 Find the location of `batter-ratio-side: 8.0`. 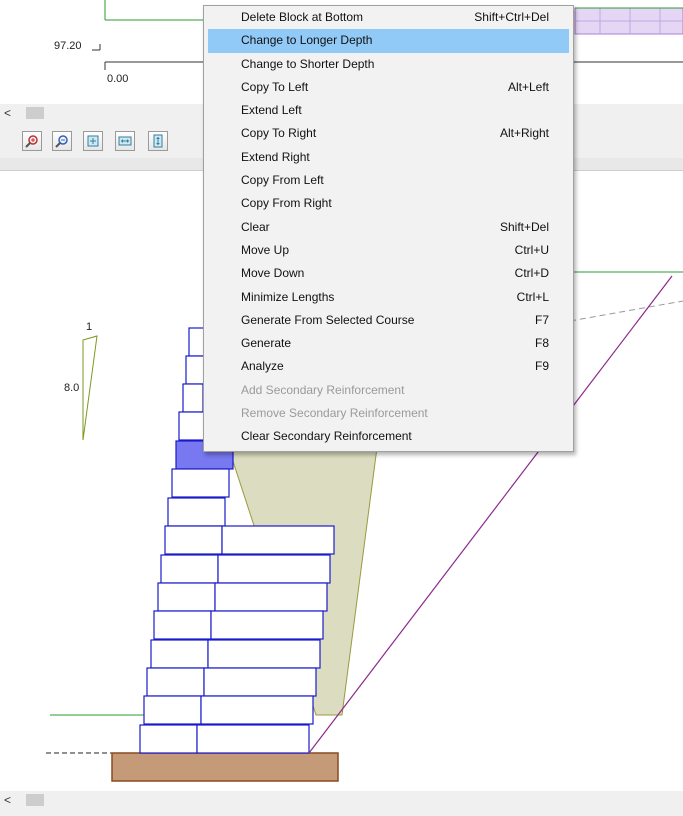

batter-ratio-side: 8.0 is located at coordinates (72, 388).